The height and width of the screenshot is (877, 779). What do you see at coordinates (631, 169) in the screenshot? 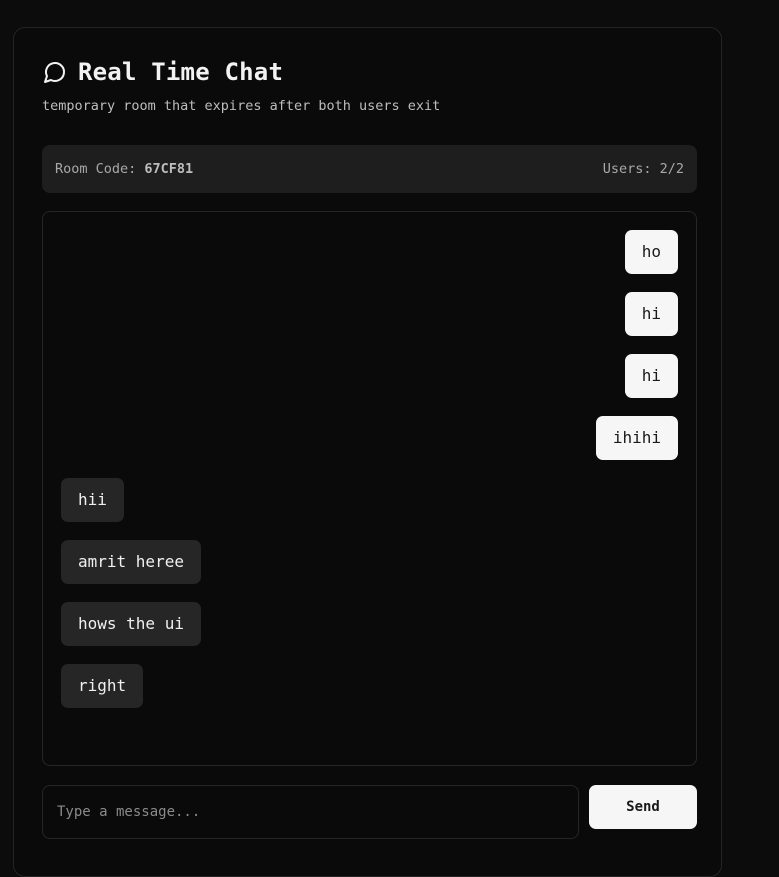
I see `users-label: Users:` at bounding box center [631, 169].